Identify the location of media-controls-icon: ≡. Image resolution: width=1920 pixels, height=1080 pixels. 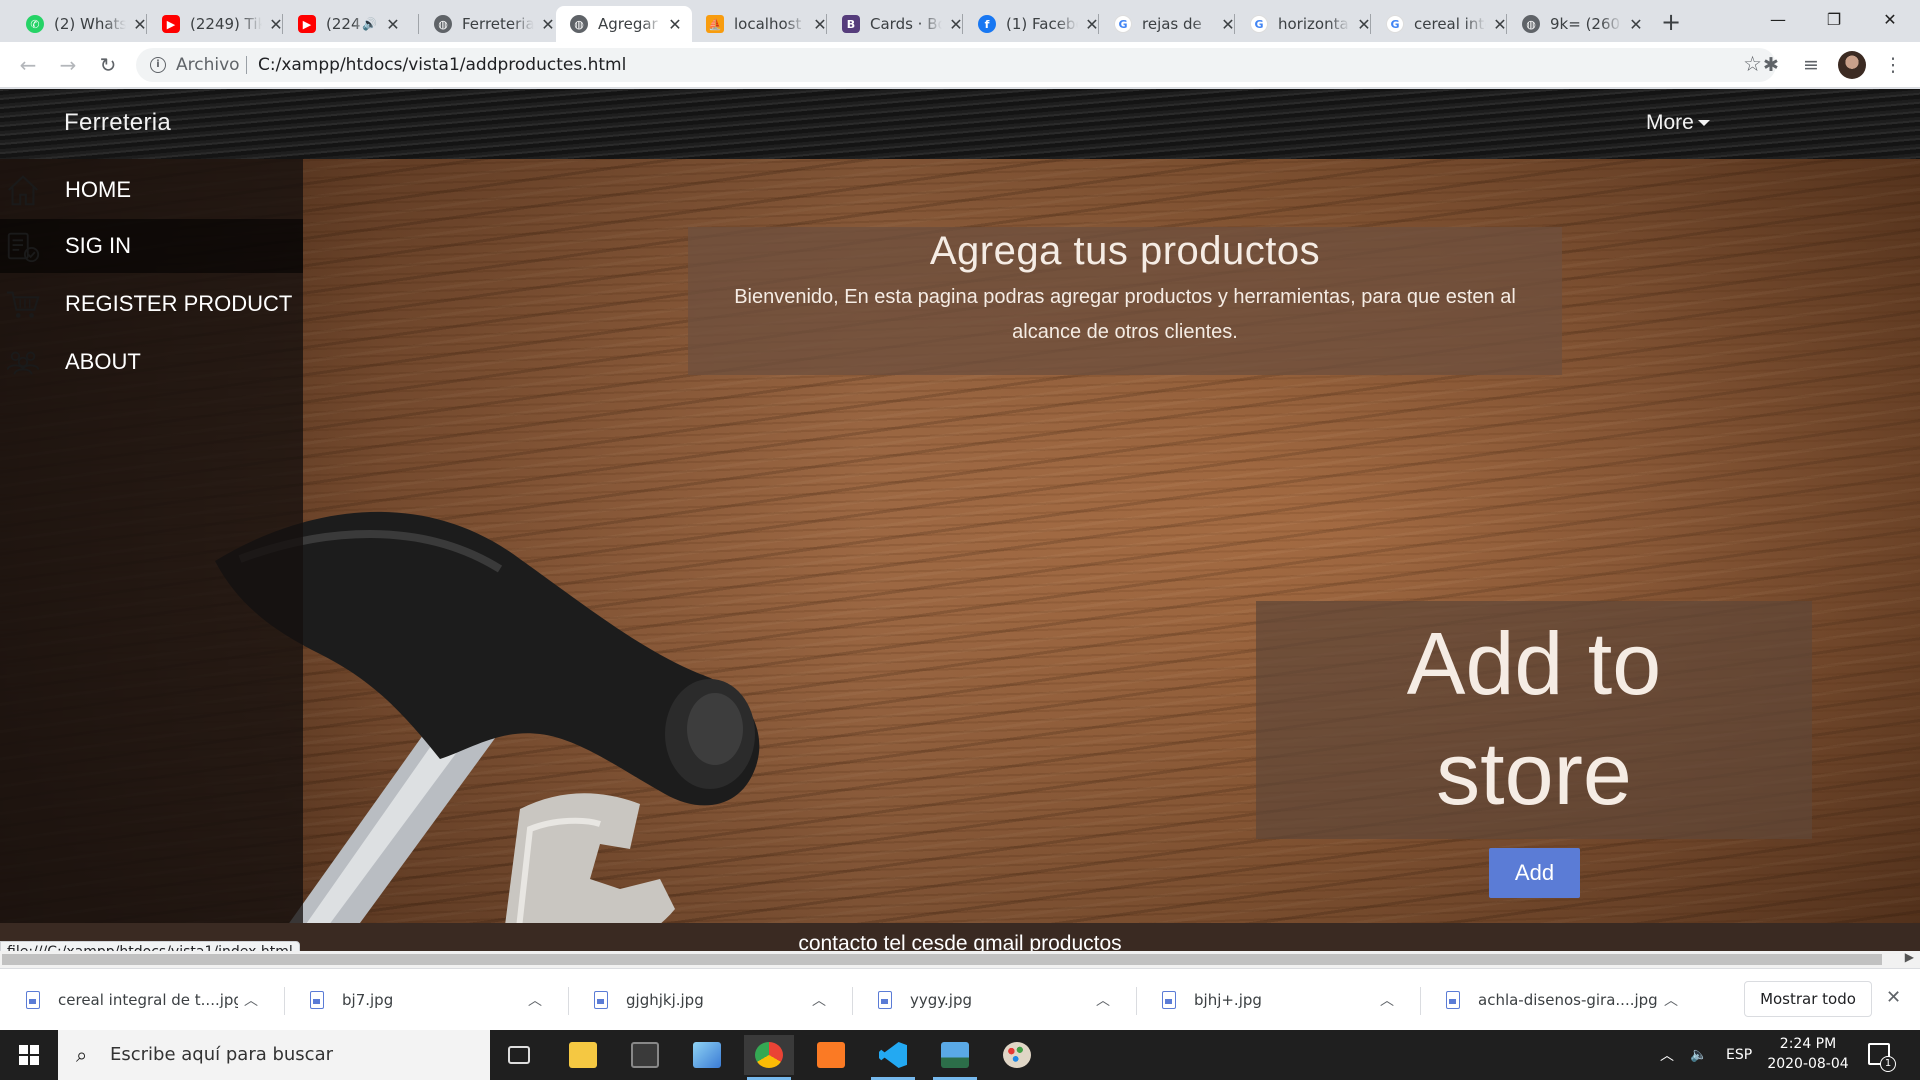
(1811, 65).